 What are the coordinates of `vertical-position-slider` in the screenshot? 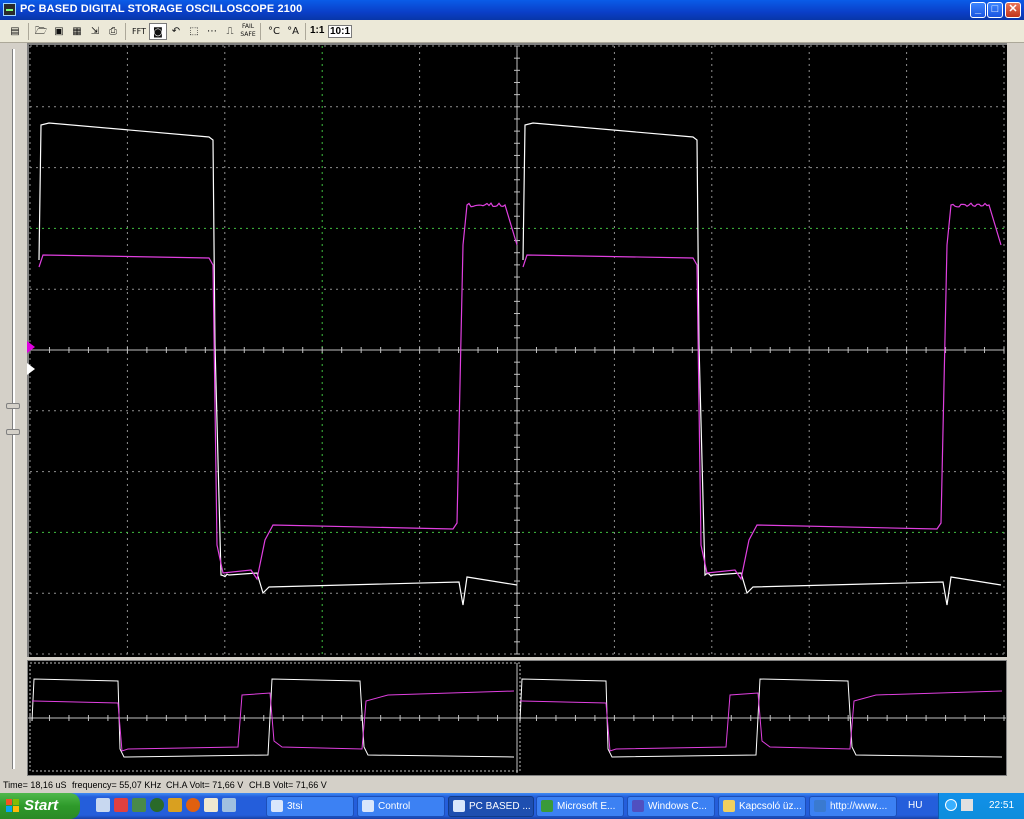 It's located at (13, 410).